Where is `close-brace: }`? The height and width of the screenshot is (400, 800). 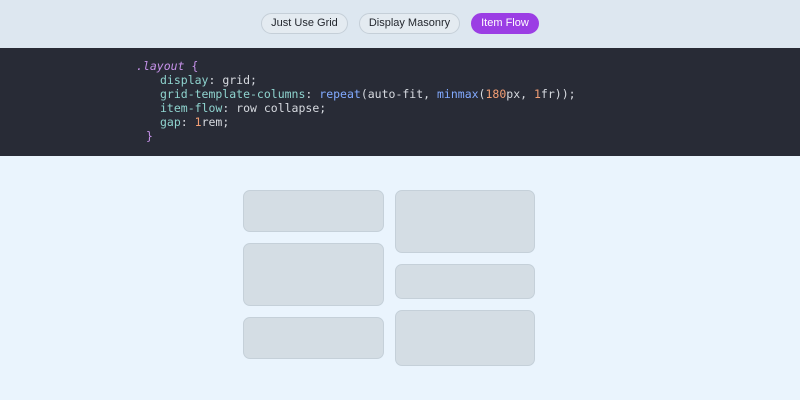
close-brace: } is located at coordinates (149, 136).